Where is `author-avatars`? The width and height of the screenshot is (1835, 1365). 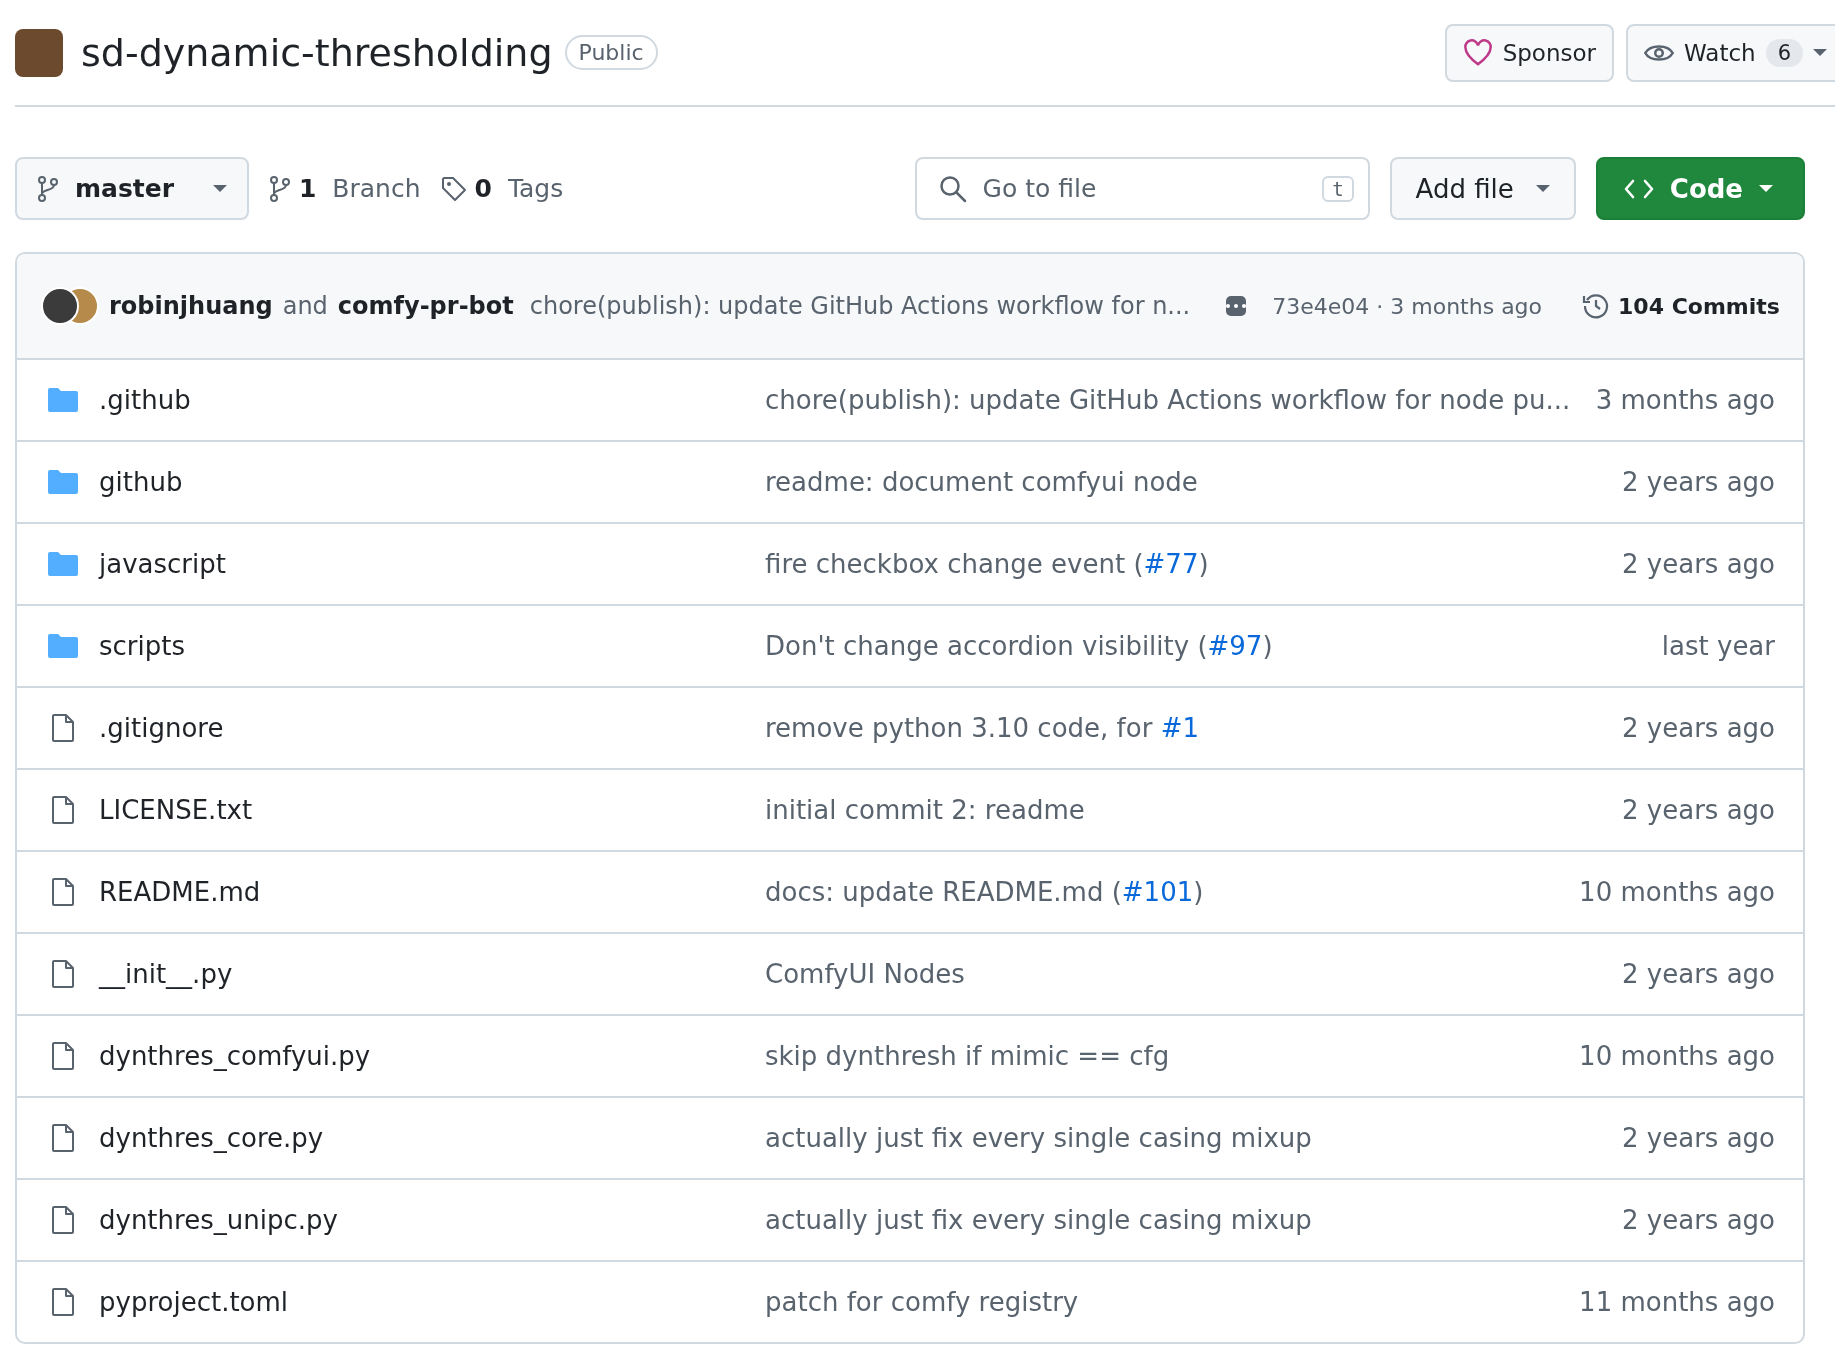
author-avatars is located at coordinates (70, 306).